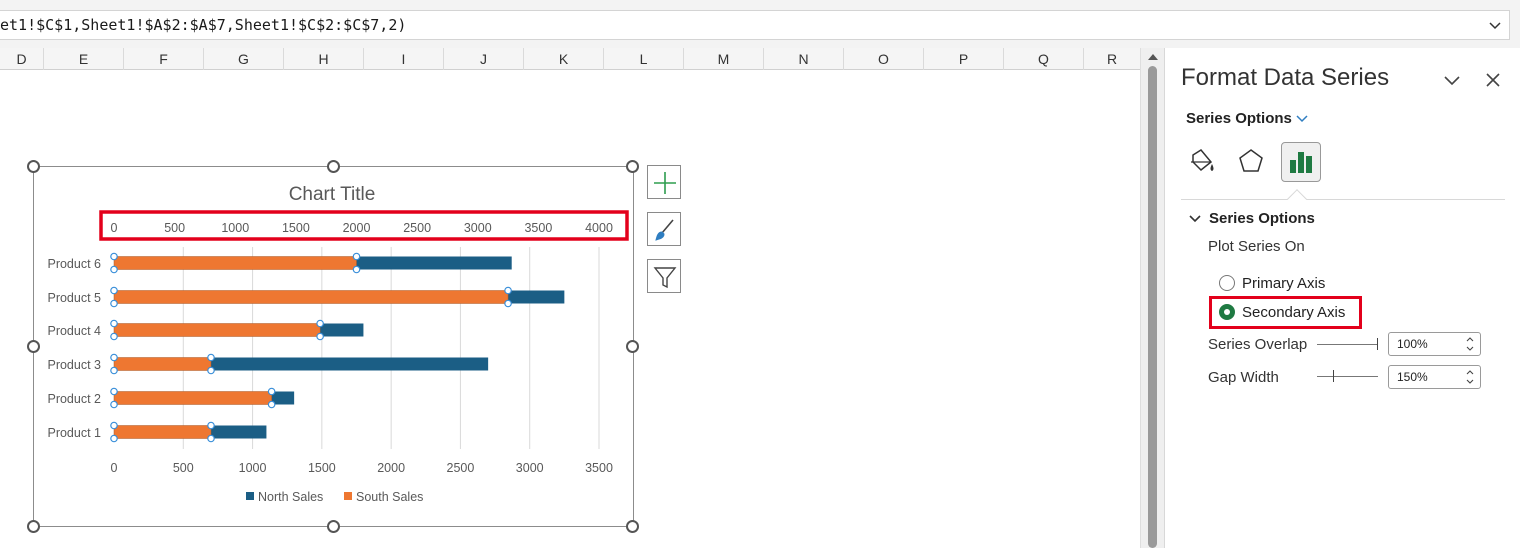 This screenshot has height=548, width=1520. I want to click on column-header-e: E, so click(84, 59).